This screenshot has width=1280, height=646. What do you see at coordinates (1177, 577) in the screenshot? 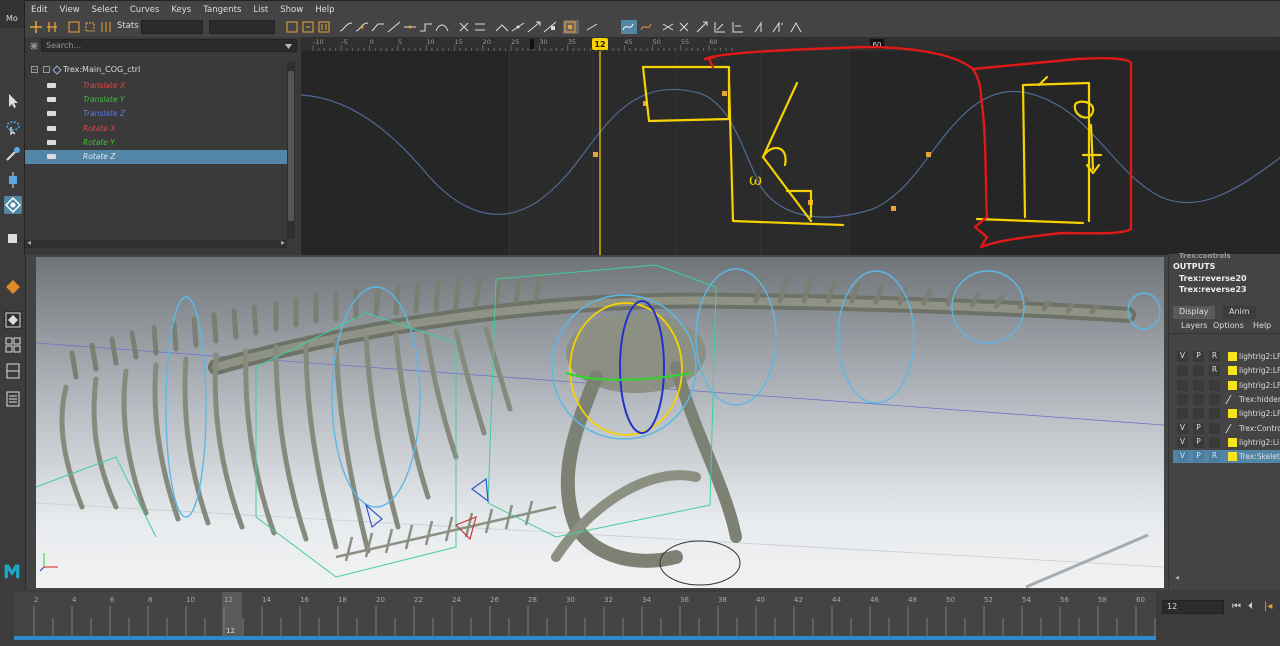
I see `scroll-left-icon: ◂` at bounding box center [1177, 577].